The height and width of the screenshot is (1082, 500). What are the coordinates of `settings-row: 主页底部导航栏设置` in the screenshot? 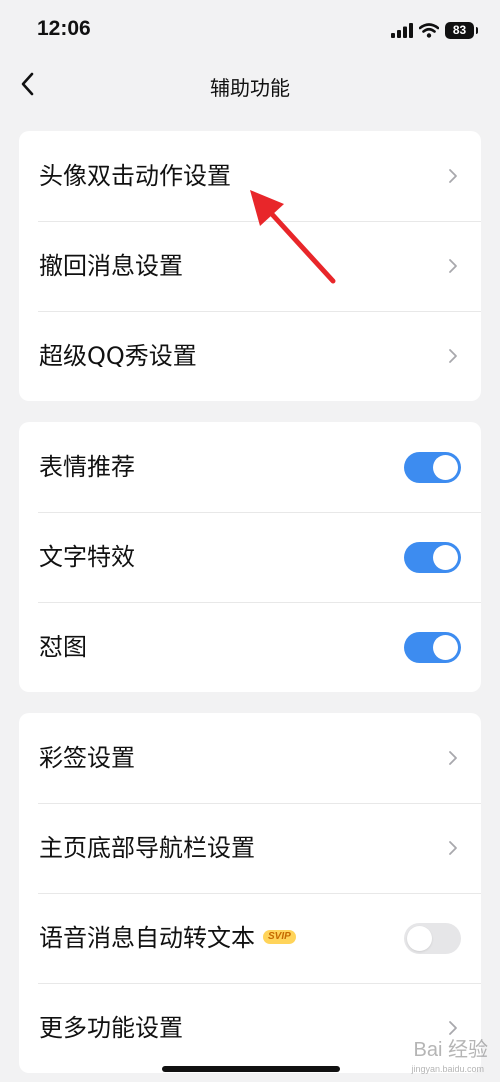 It's located at (250, 848).